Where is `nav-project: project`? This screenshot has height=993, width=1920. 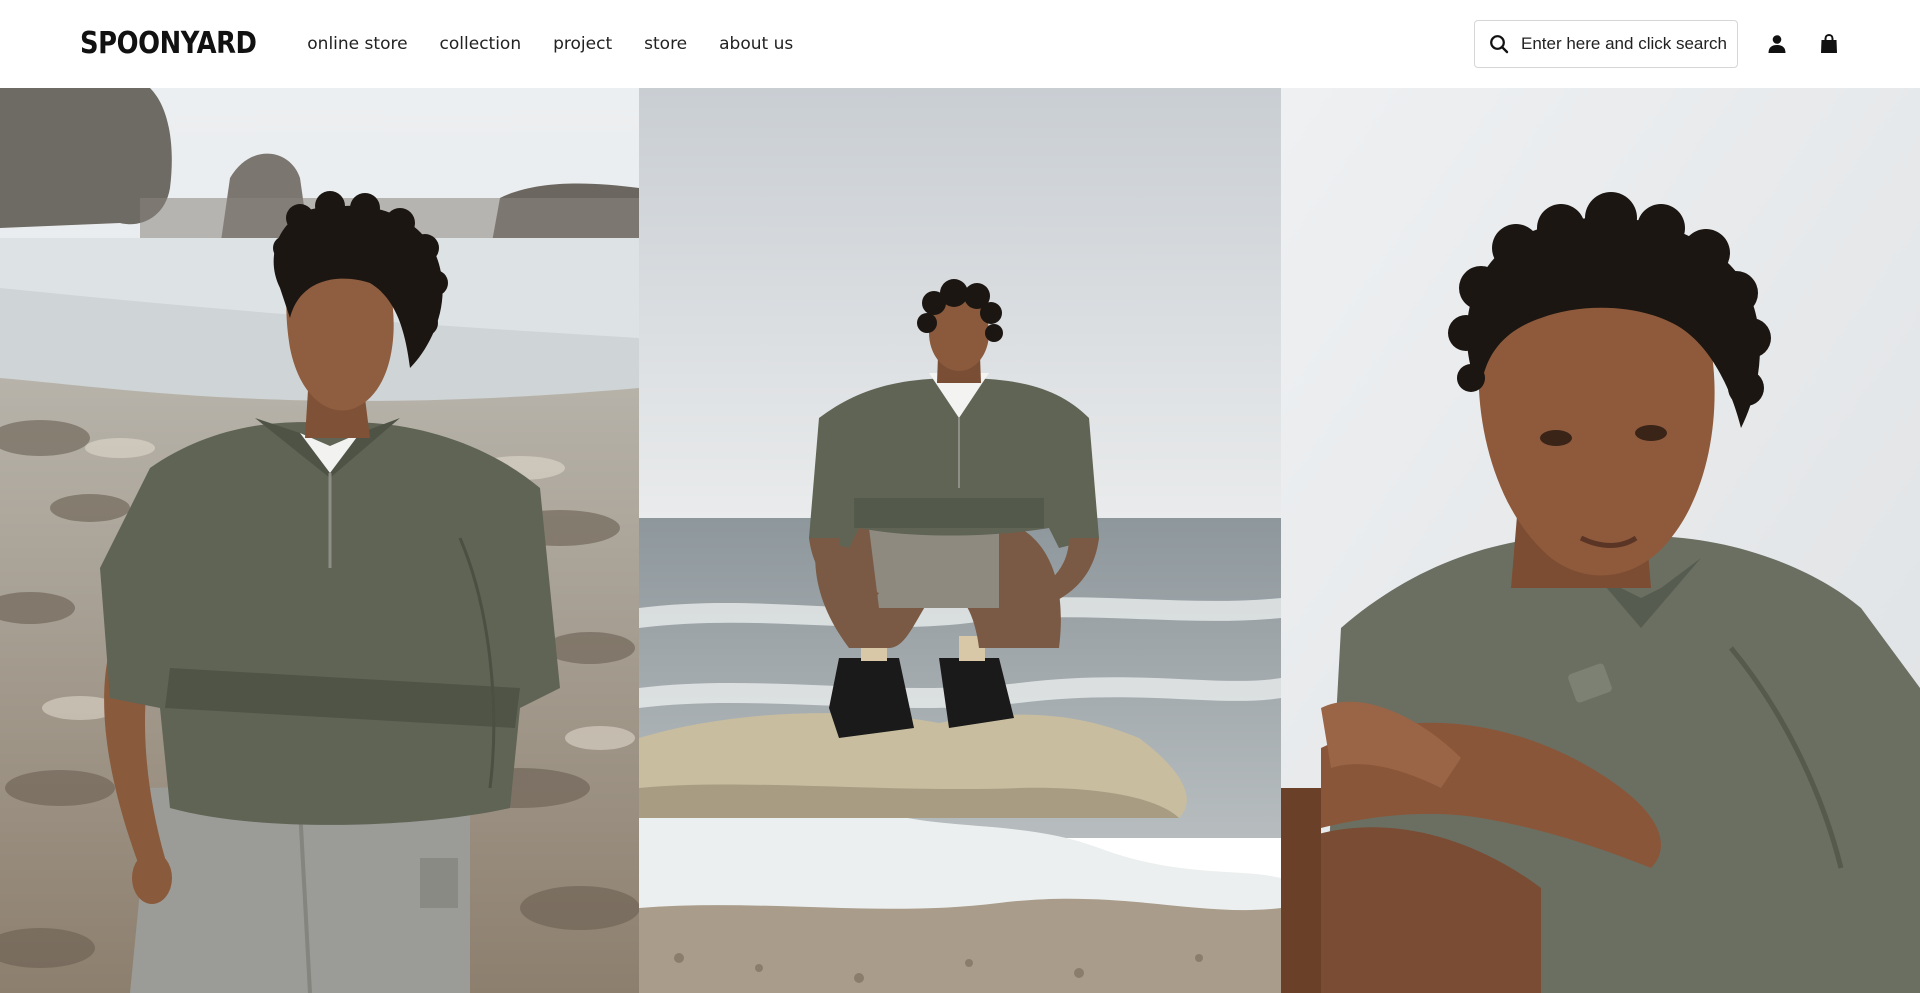 nav-project: project is located at coordinates (582, 44).